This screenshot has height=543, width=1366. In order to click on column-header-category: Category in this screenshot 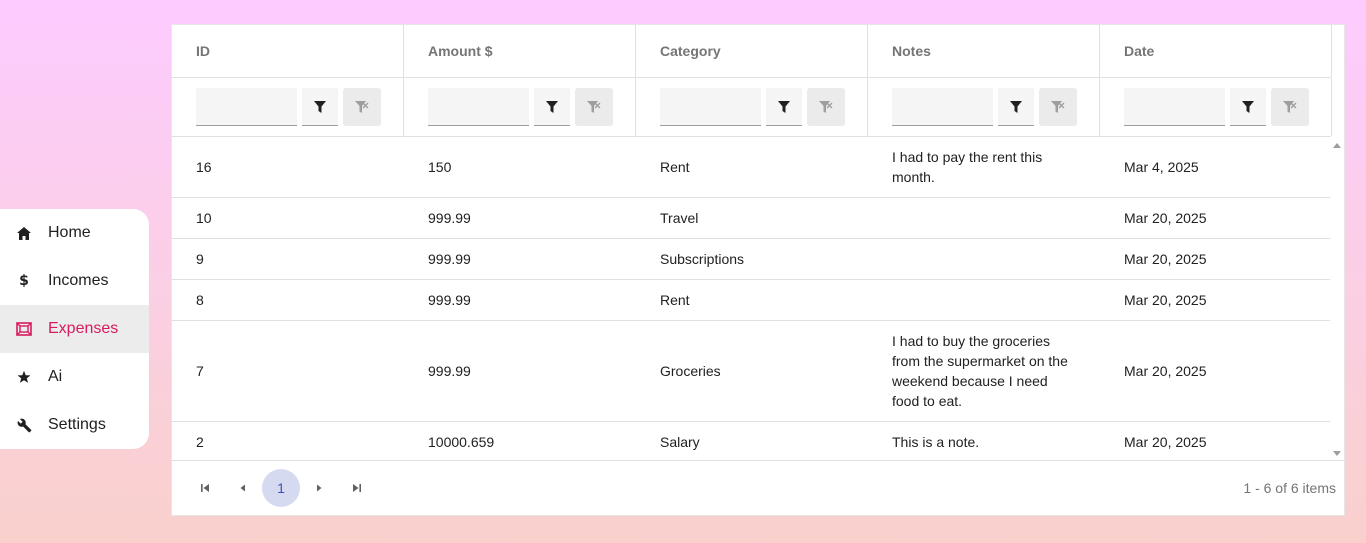, I will do `click(752, 51)`.